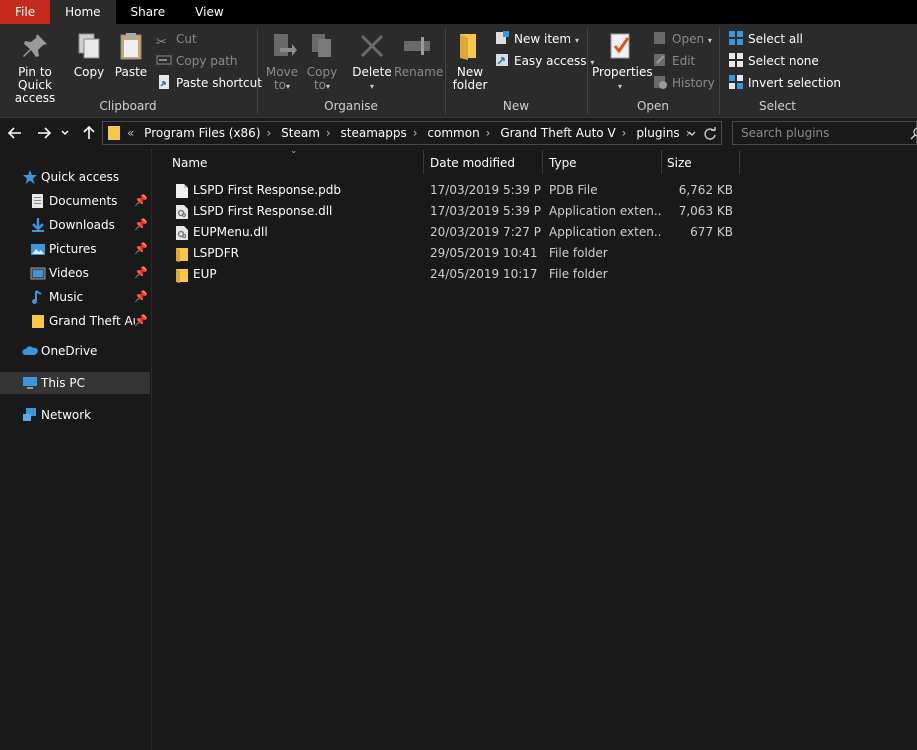  What do you see at coordinates (486, 211) in the screenshot?
I see `file-date-modified: 17/03/2019 5:39 PM` at bounding box center [486, 211].